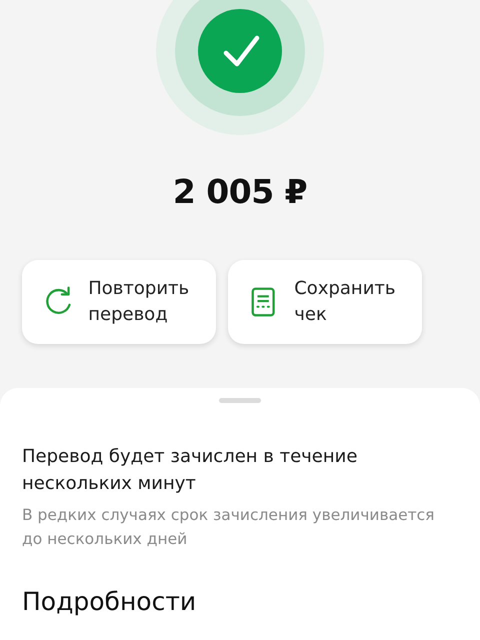 The image size is (480, 640). Describe the element at coordinates (110, 602) in the screenshot. I see `section-heading: Подробности` at that location.